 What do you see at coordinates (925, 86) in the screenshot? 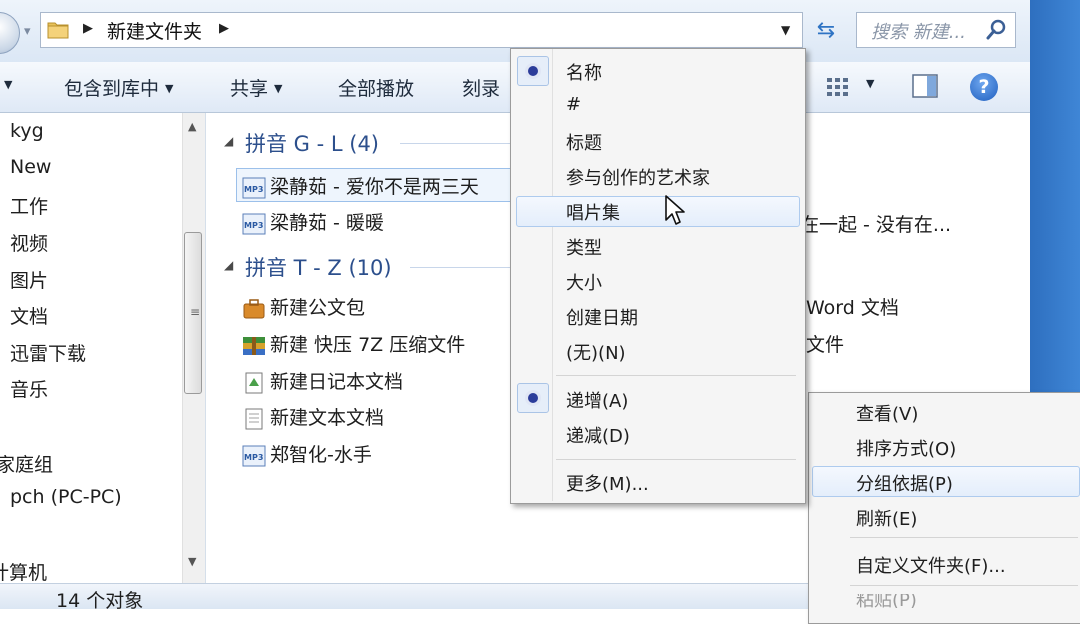
I see `preview-pane-icon` at bounding box center [925, 86].